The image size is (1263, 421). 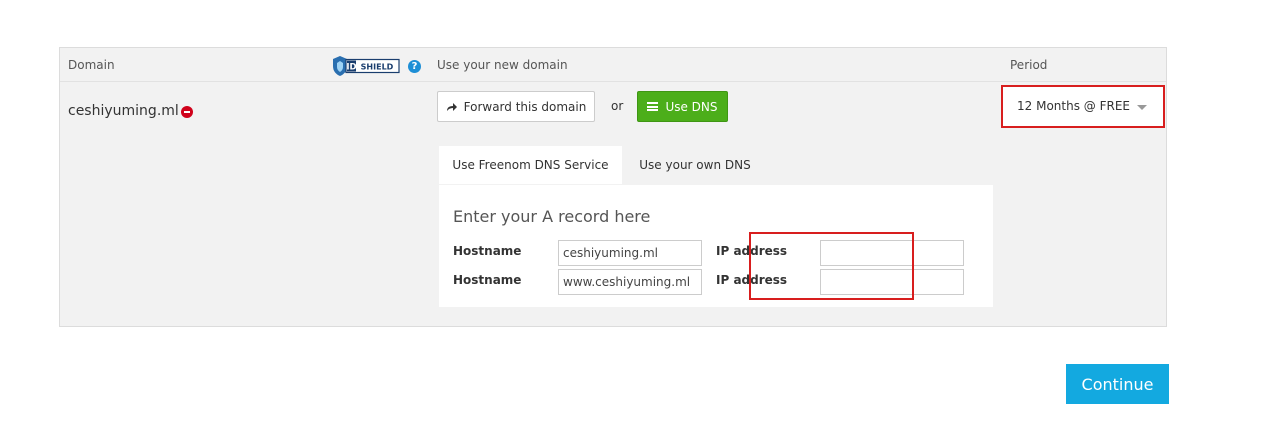 What do you see at coordinates (123, 111) in the screenshot?
I see `domain-name: ceshiyuming.ml` at bounding box center [123, 111].